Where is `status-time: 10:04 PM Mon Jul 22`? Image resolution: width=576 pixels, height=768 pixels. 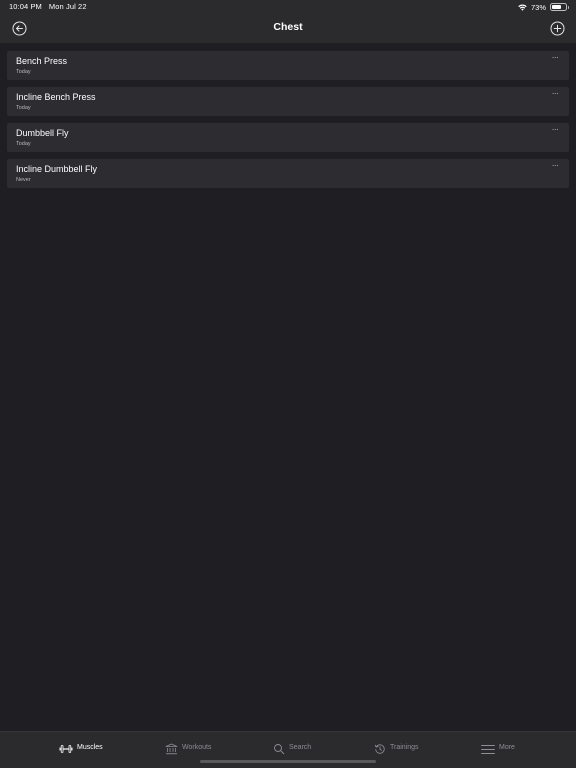 status-time: 10:04 PM Mon Jul 22 is located at coordinates (51, 6).